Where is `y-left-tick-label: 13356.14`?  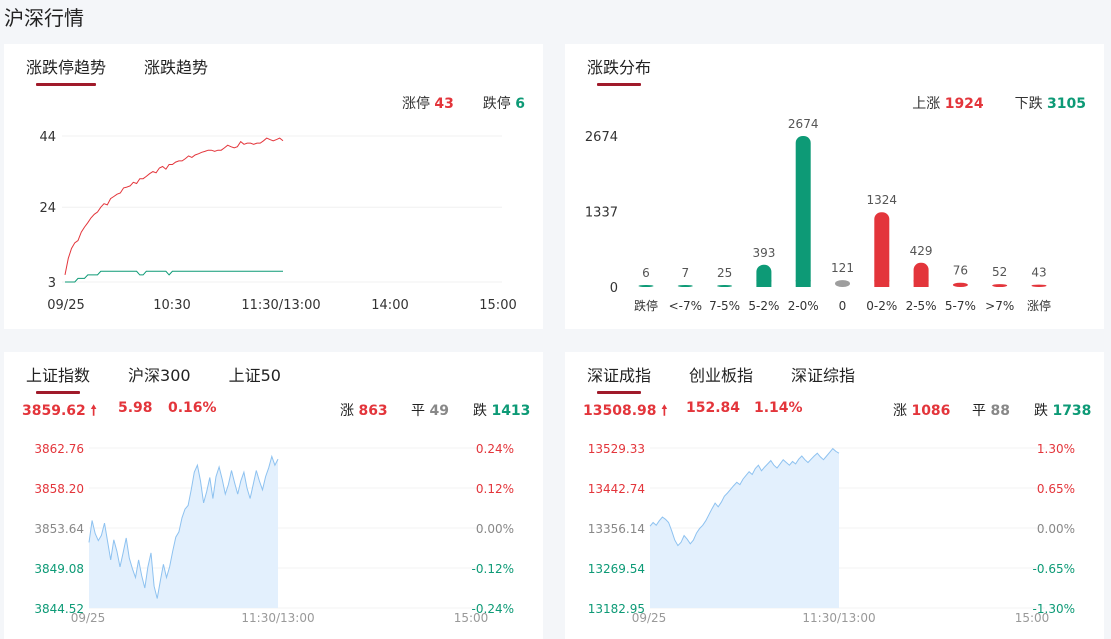 y-left-tick-label: 13356.14 is located at coordinates (616, 529).